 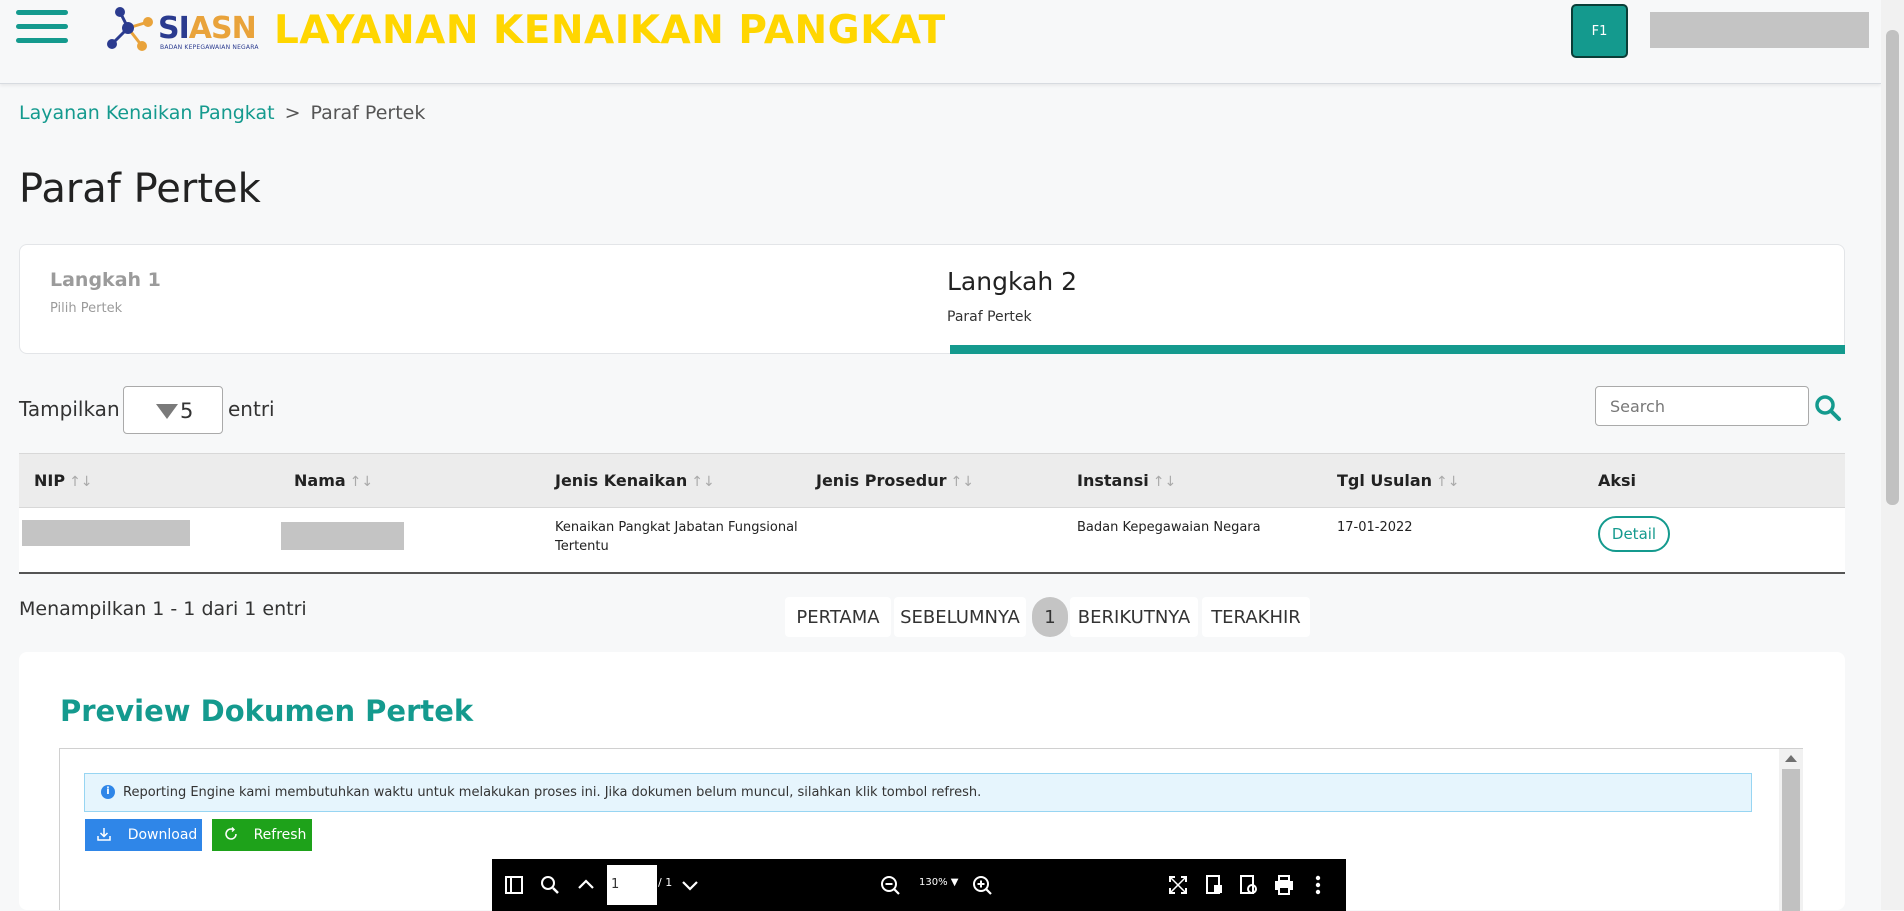 I want to click on logo-si: SI, so click(x=174, y=28).